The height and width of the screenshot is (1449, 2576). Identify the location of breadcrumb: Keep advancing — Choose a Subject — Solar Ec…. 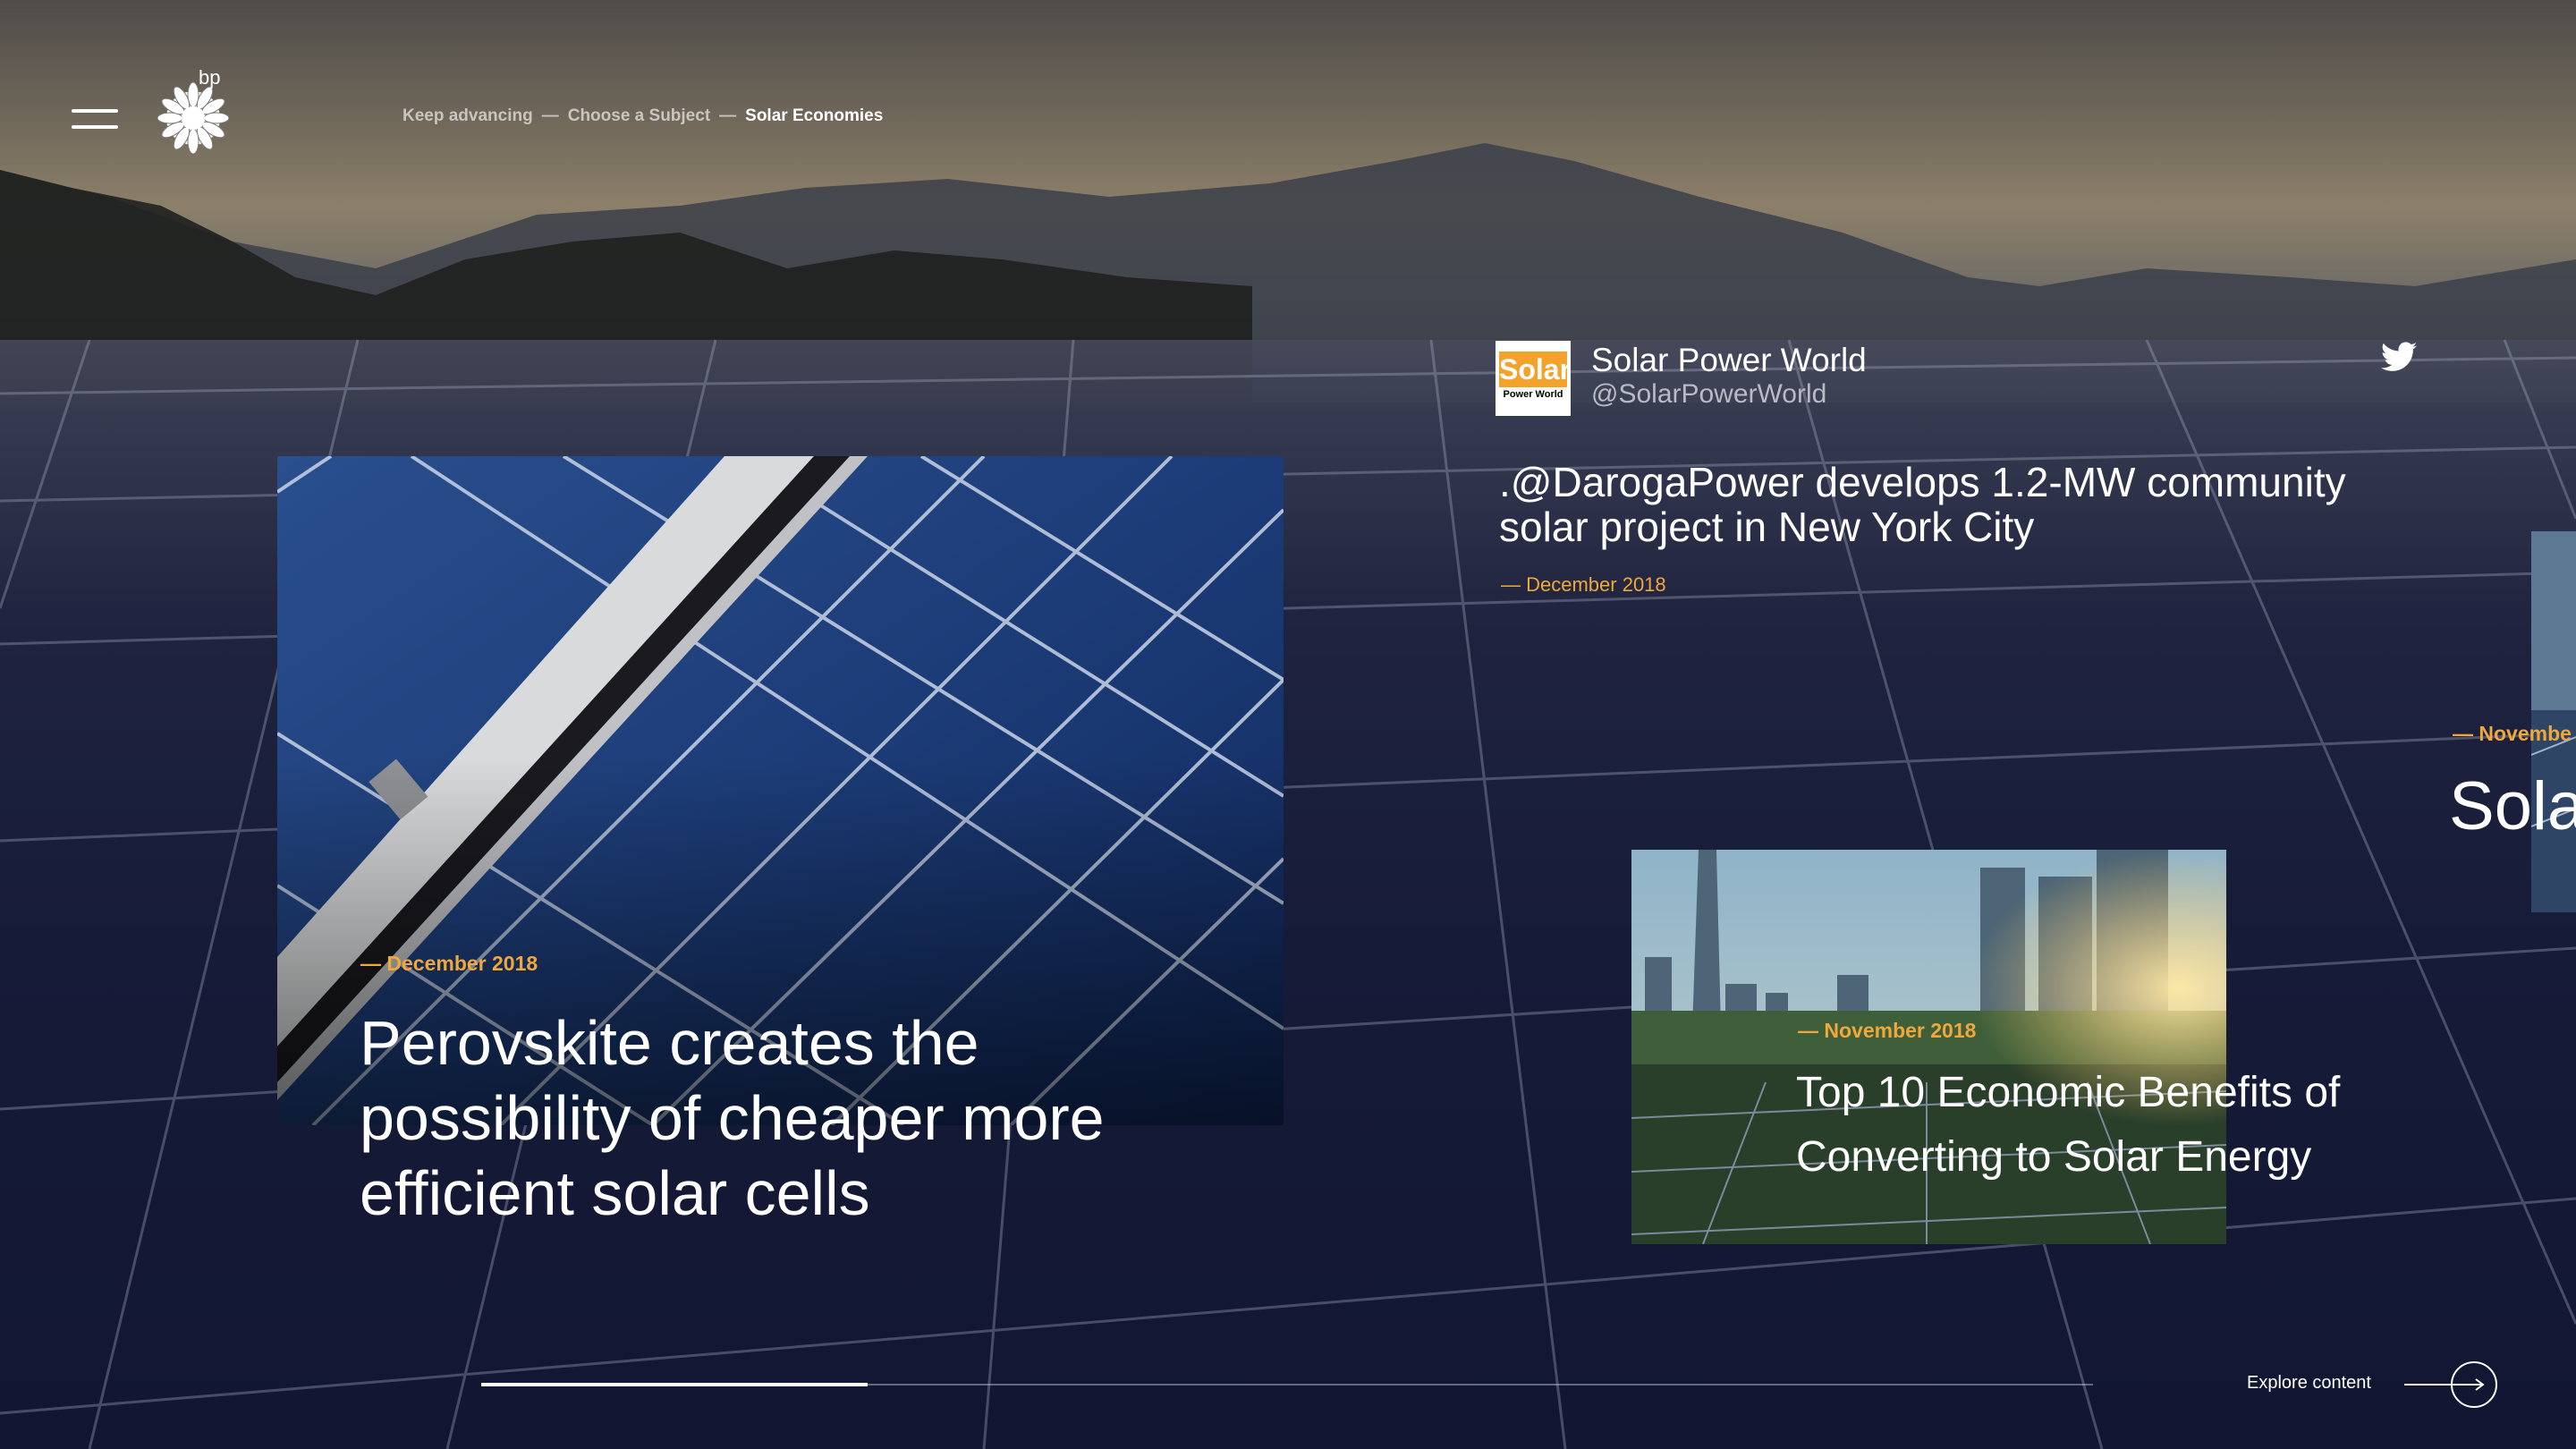
(642, 116).